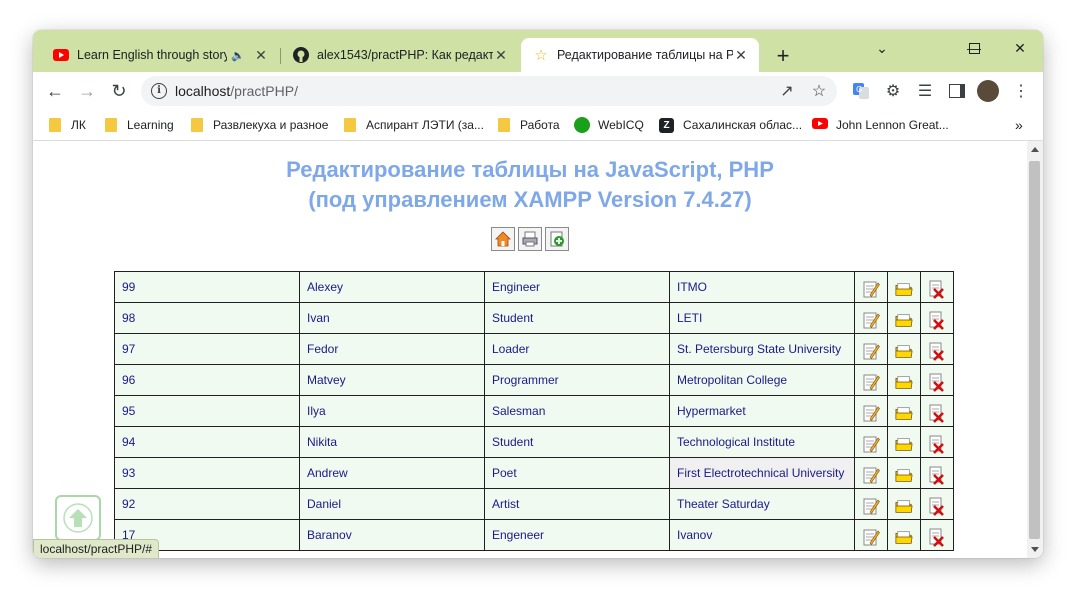 The width and height of the screenshot is (1076, 592). Describe the element at coordinates (139, 125) in the screenshot. I see `bookmark-learning: Learning` at that location.